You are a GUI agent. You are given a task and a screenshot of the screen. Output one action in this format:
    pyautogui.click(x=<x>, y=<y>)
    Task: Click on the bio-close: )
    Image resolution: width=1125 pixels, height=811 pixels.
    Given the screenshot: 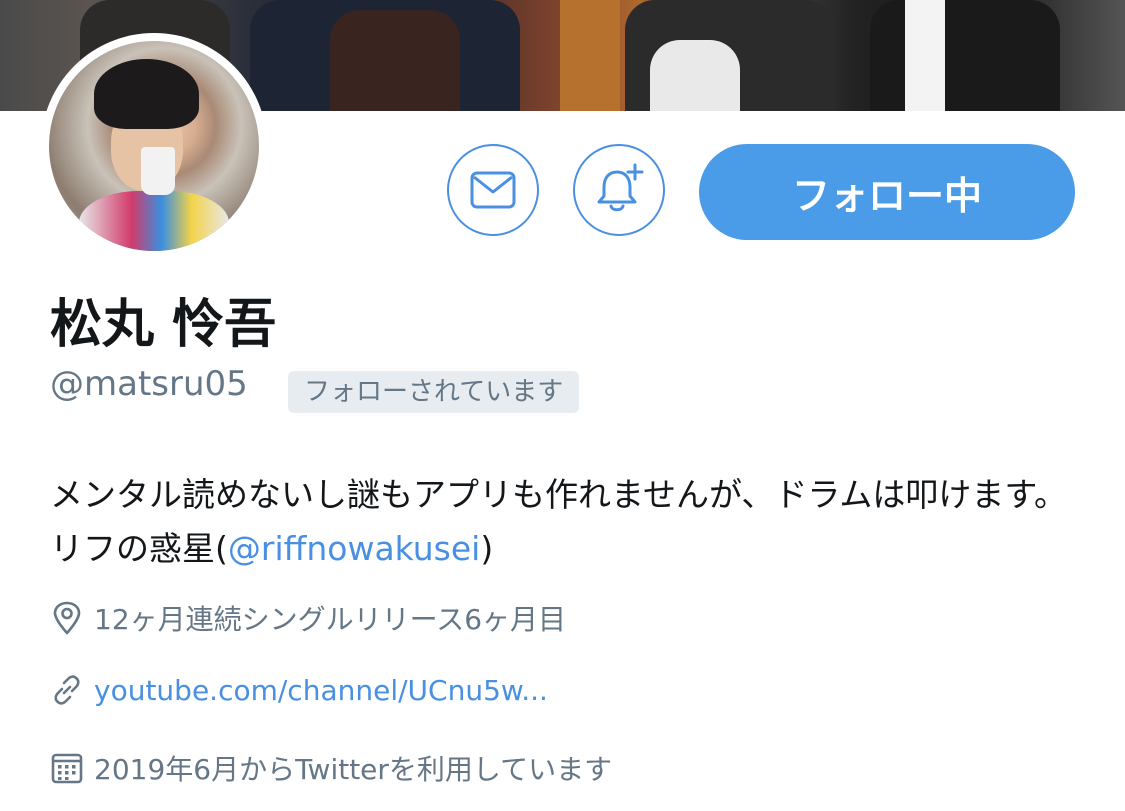 What is the action you would take?
    pyautogui.click(x=487, y=548)
    